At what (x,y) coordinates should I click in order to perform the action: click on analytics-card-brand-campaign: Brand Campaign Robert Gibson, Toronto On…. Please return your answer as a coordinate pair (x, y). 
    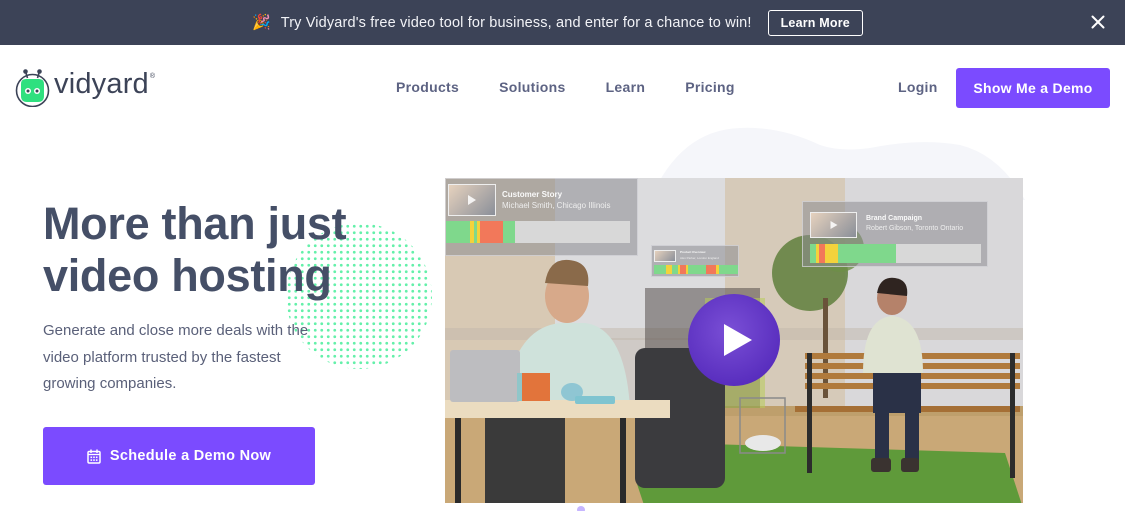
    Looking at the image, I should click on (895, 234).